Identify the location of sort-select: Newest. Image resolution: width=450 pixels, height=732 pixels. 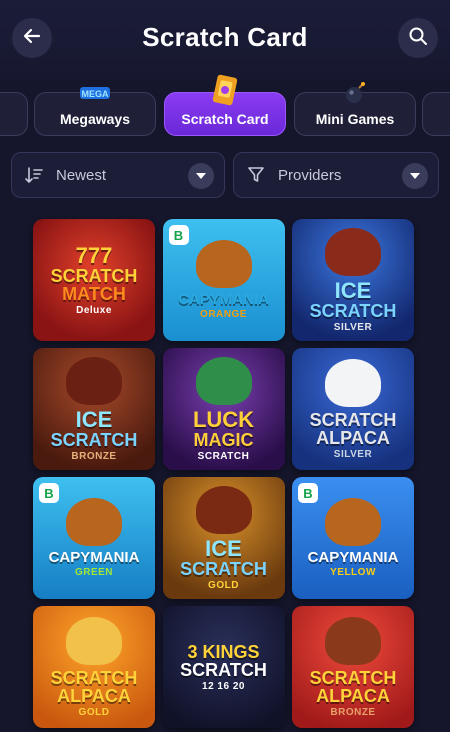
(118, 175).